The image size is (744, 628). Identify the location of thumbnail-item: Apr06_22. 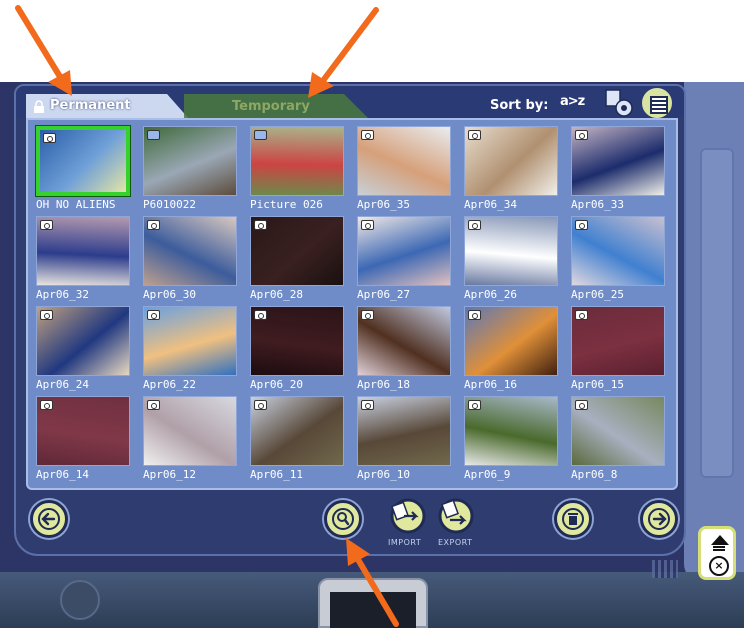
(190, 349).